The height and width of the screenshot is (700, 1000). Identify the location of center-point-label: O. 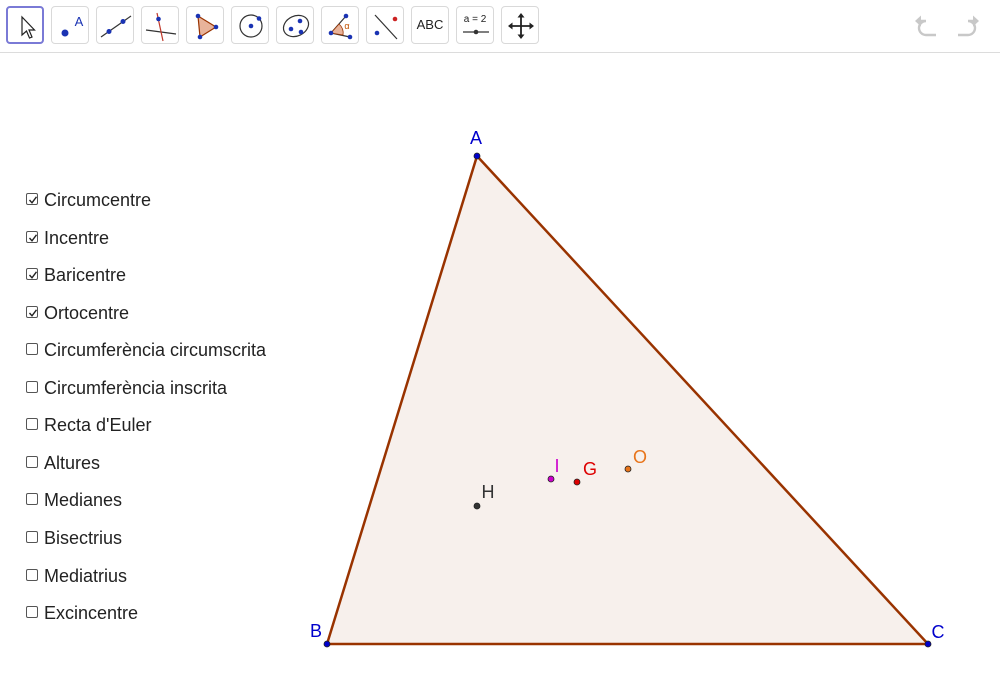
(640, 457).